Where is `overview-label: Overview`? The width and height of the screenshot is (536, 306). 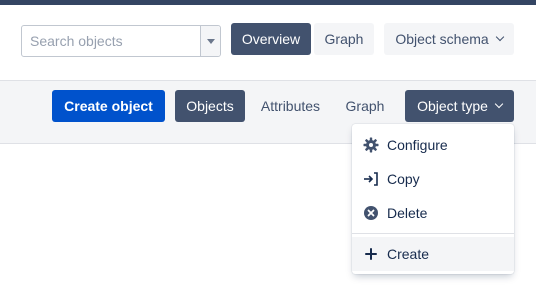
overview-label: Overview is located at coordinates (271, 39).